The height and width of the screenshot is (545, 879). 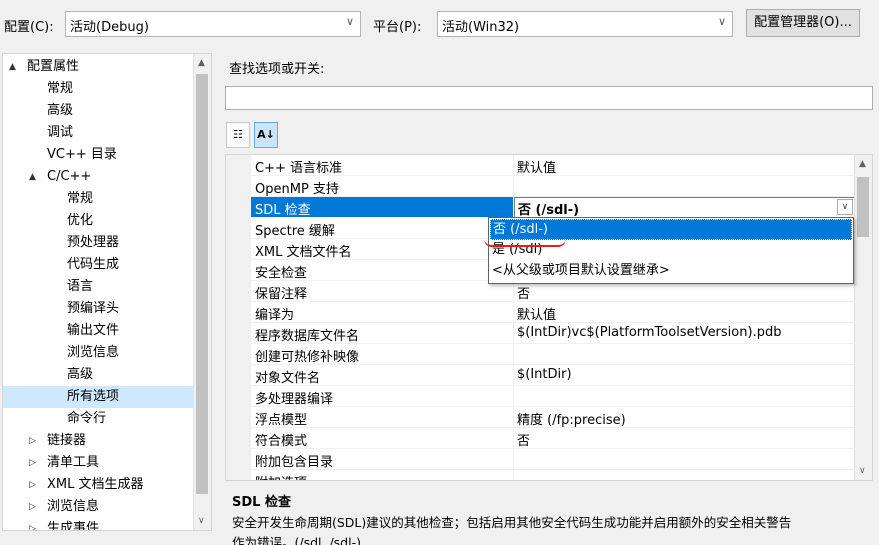 I want to click on tree-item: 输出文件, so click(x=98, y=331).